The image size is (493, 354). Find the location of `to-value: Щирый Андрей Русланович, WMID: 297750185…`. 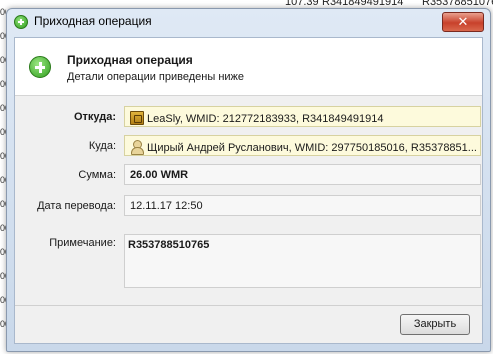

to-value: Щирый Андрей Русланович, WMID: 297750185… is located at coordinates (312, 148).